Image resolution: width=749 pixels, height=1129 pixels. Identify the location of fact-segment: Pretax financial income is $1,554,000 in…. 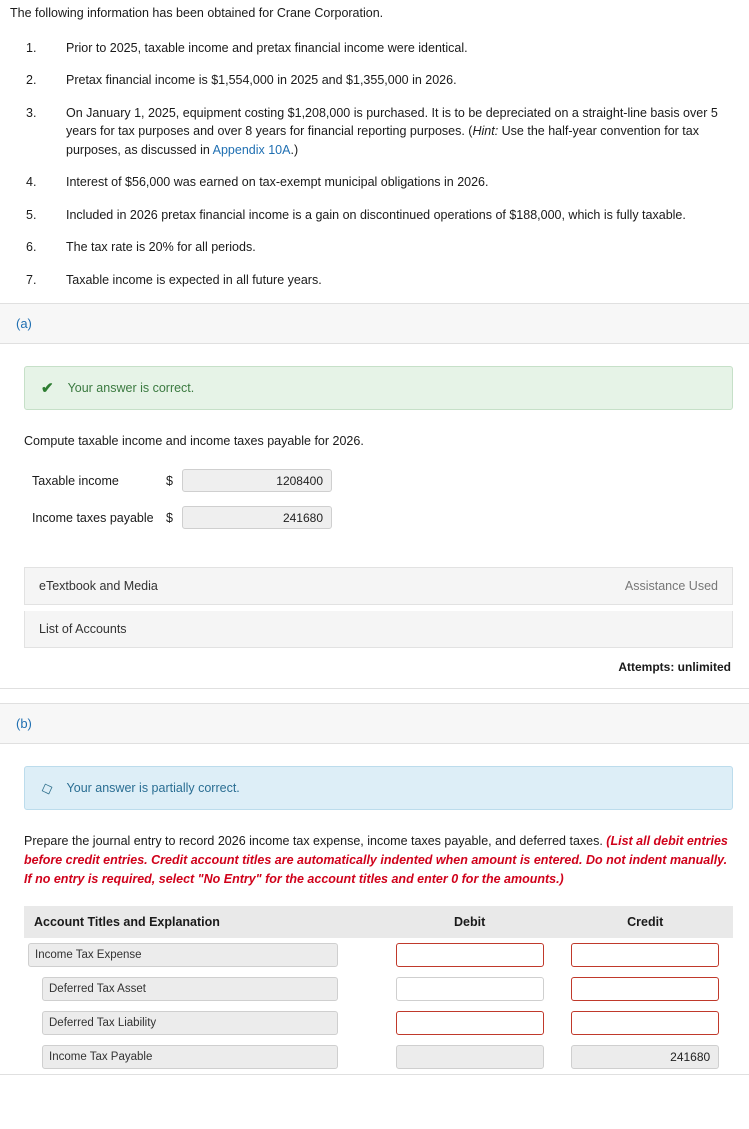
(261, 80).